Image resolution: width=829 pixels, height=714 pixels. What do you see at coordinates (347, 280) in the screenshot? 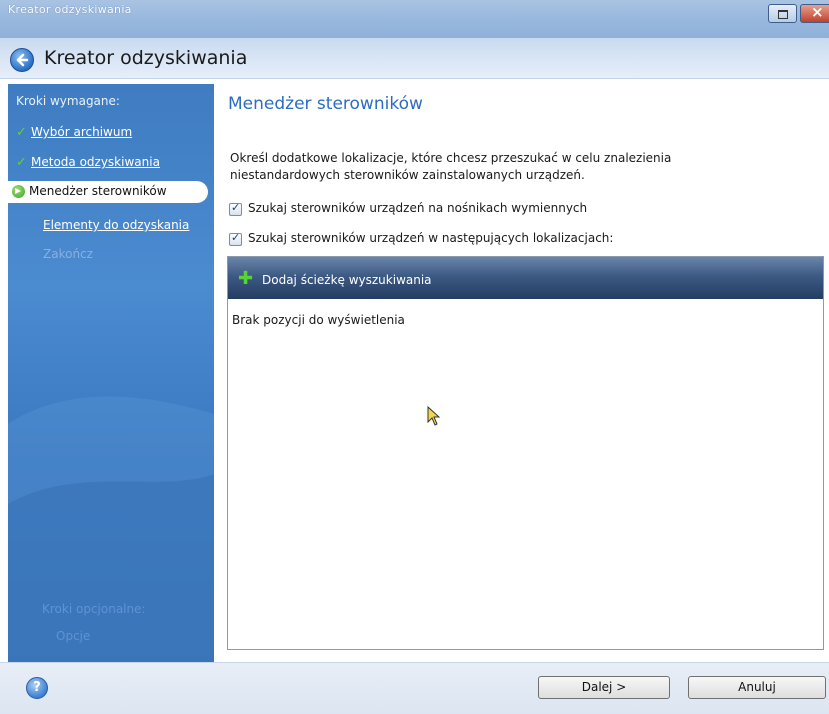
I see `add-search-path-label: Dodaj ścieżkę wyszukiwania` at bounding box center [347, 280].